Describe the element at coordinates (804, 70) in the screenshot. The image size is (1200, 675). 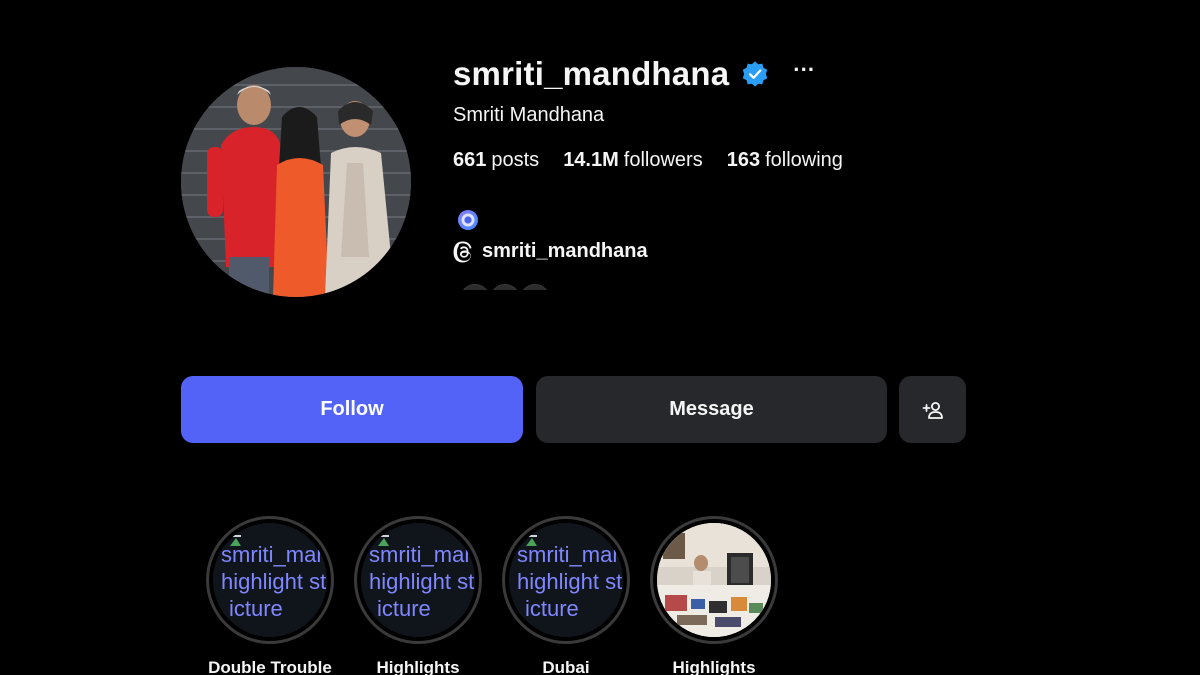
I see `ellipsis-icon: ···` at that location.